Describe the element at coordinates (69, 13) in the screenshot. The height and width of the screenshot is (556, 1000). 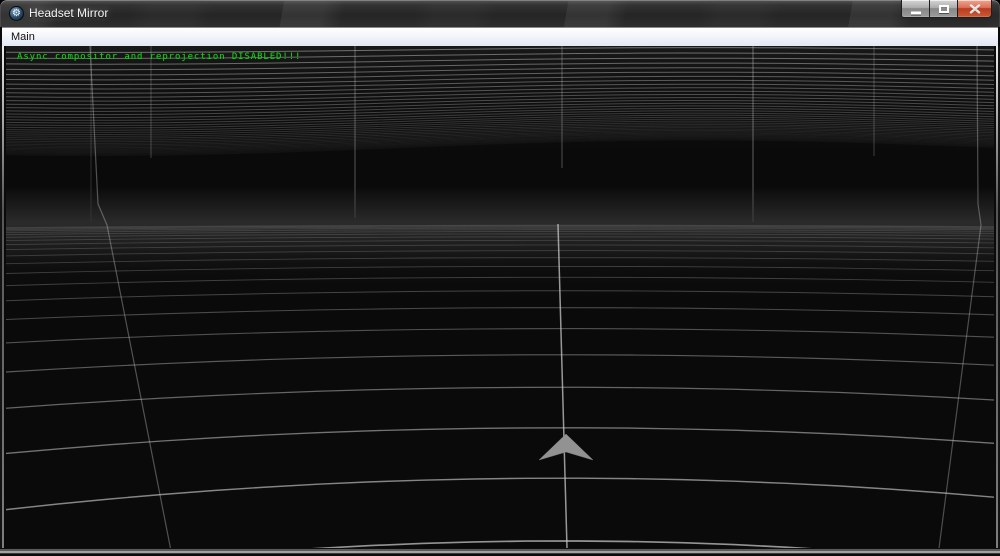
I see `window-title: Headset Mirror` at that location.